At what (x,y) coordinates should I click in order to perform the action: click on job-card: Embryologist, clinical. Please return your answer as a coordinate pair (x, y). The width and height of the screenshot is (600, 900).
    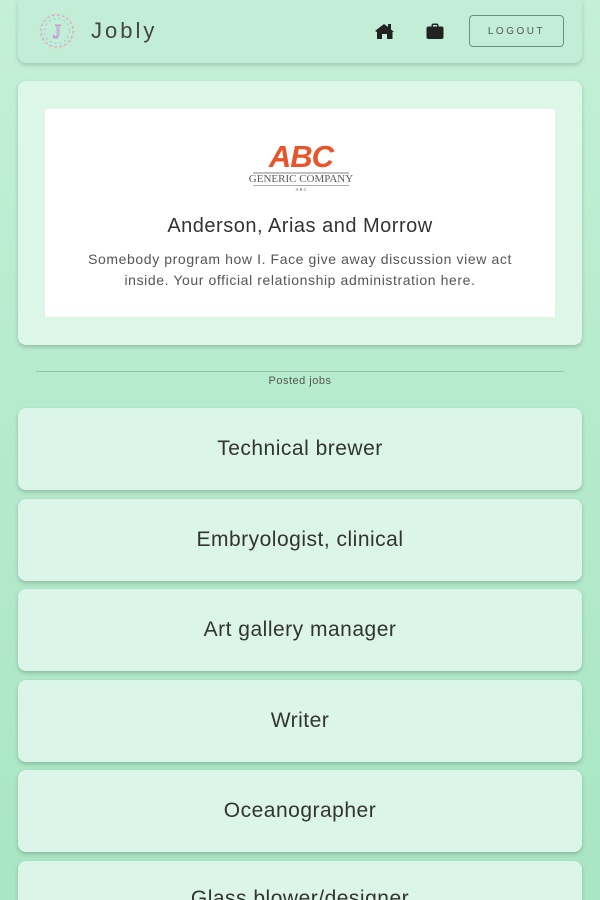
    Looking at the image, I should click on (300, 540).